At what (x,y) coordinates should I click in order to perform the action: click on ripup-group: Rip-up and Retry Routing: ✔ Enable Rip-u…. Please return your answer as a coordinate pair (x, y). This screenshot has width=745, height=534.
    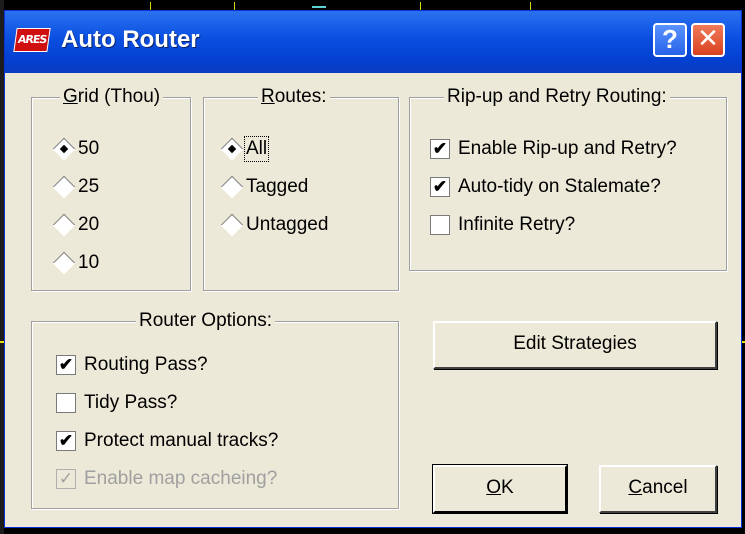
    Looking at the image, I should click on (568, 178).